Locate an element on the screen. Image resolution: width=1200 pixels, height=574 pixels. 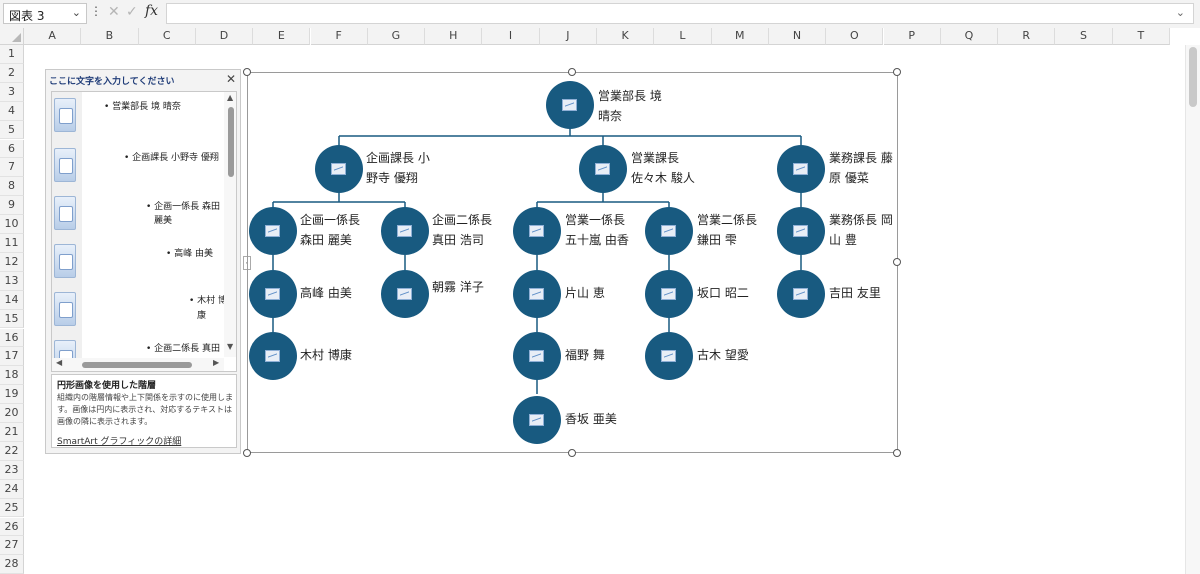
row-header: 12 is located at coordinates (12, 262).